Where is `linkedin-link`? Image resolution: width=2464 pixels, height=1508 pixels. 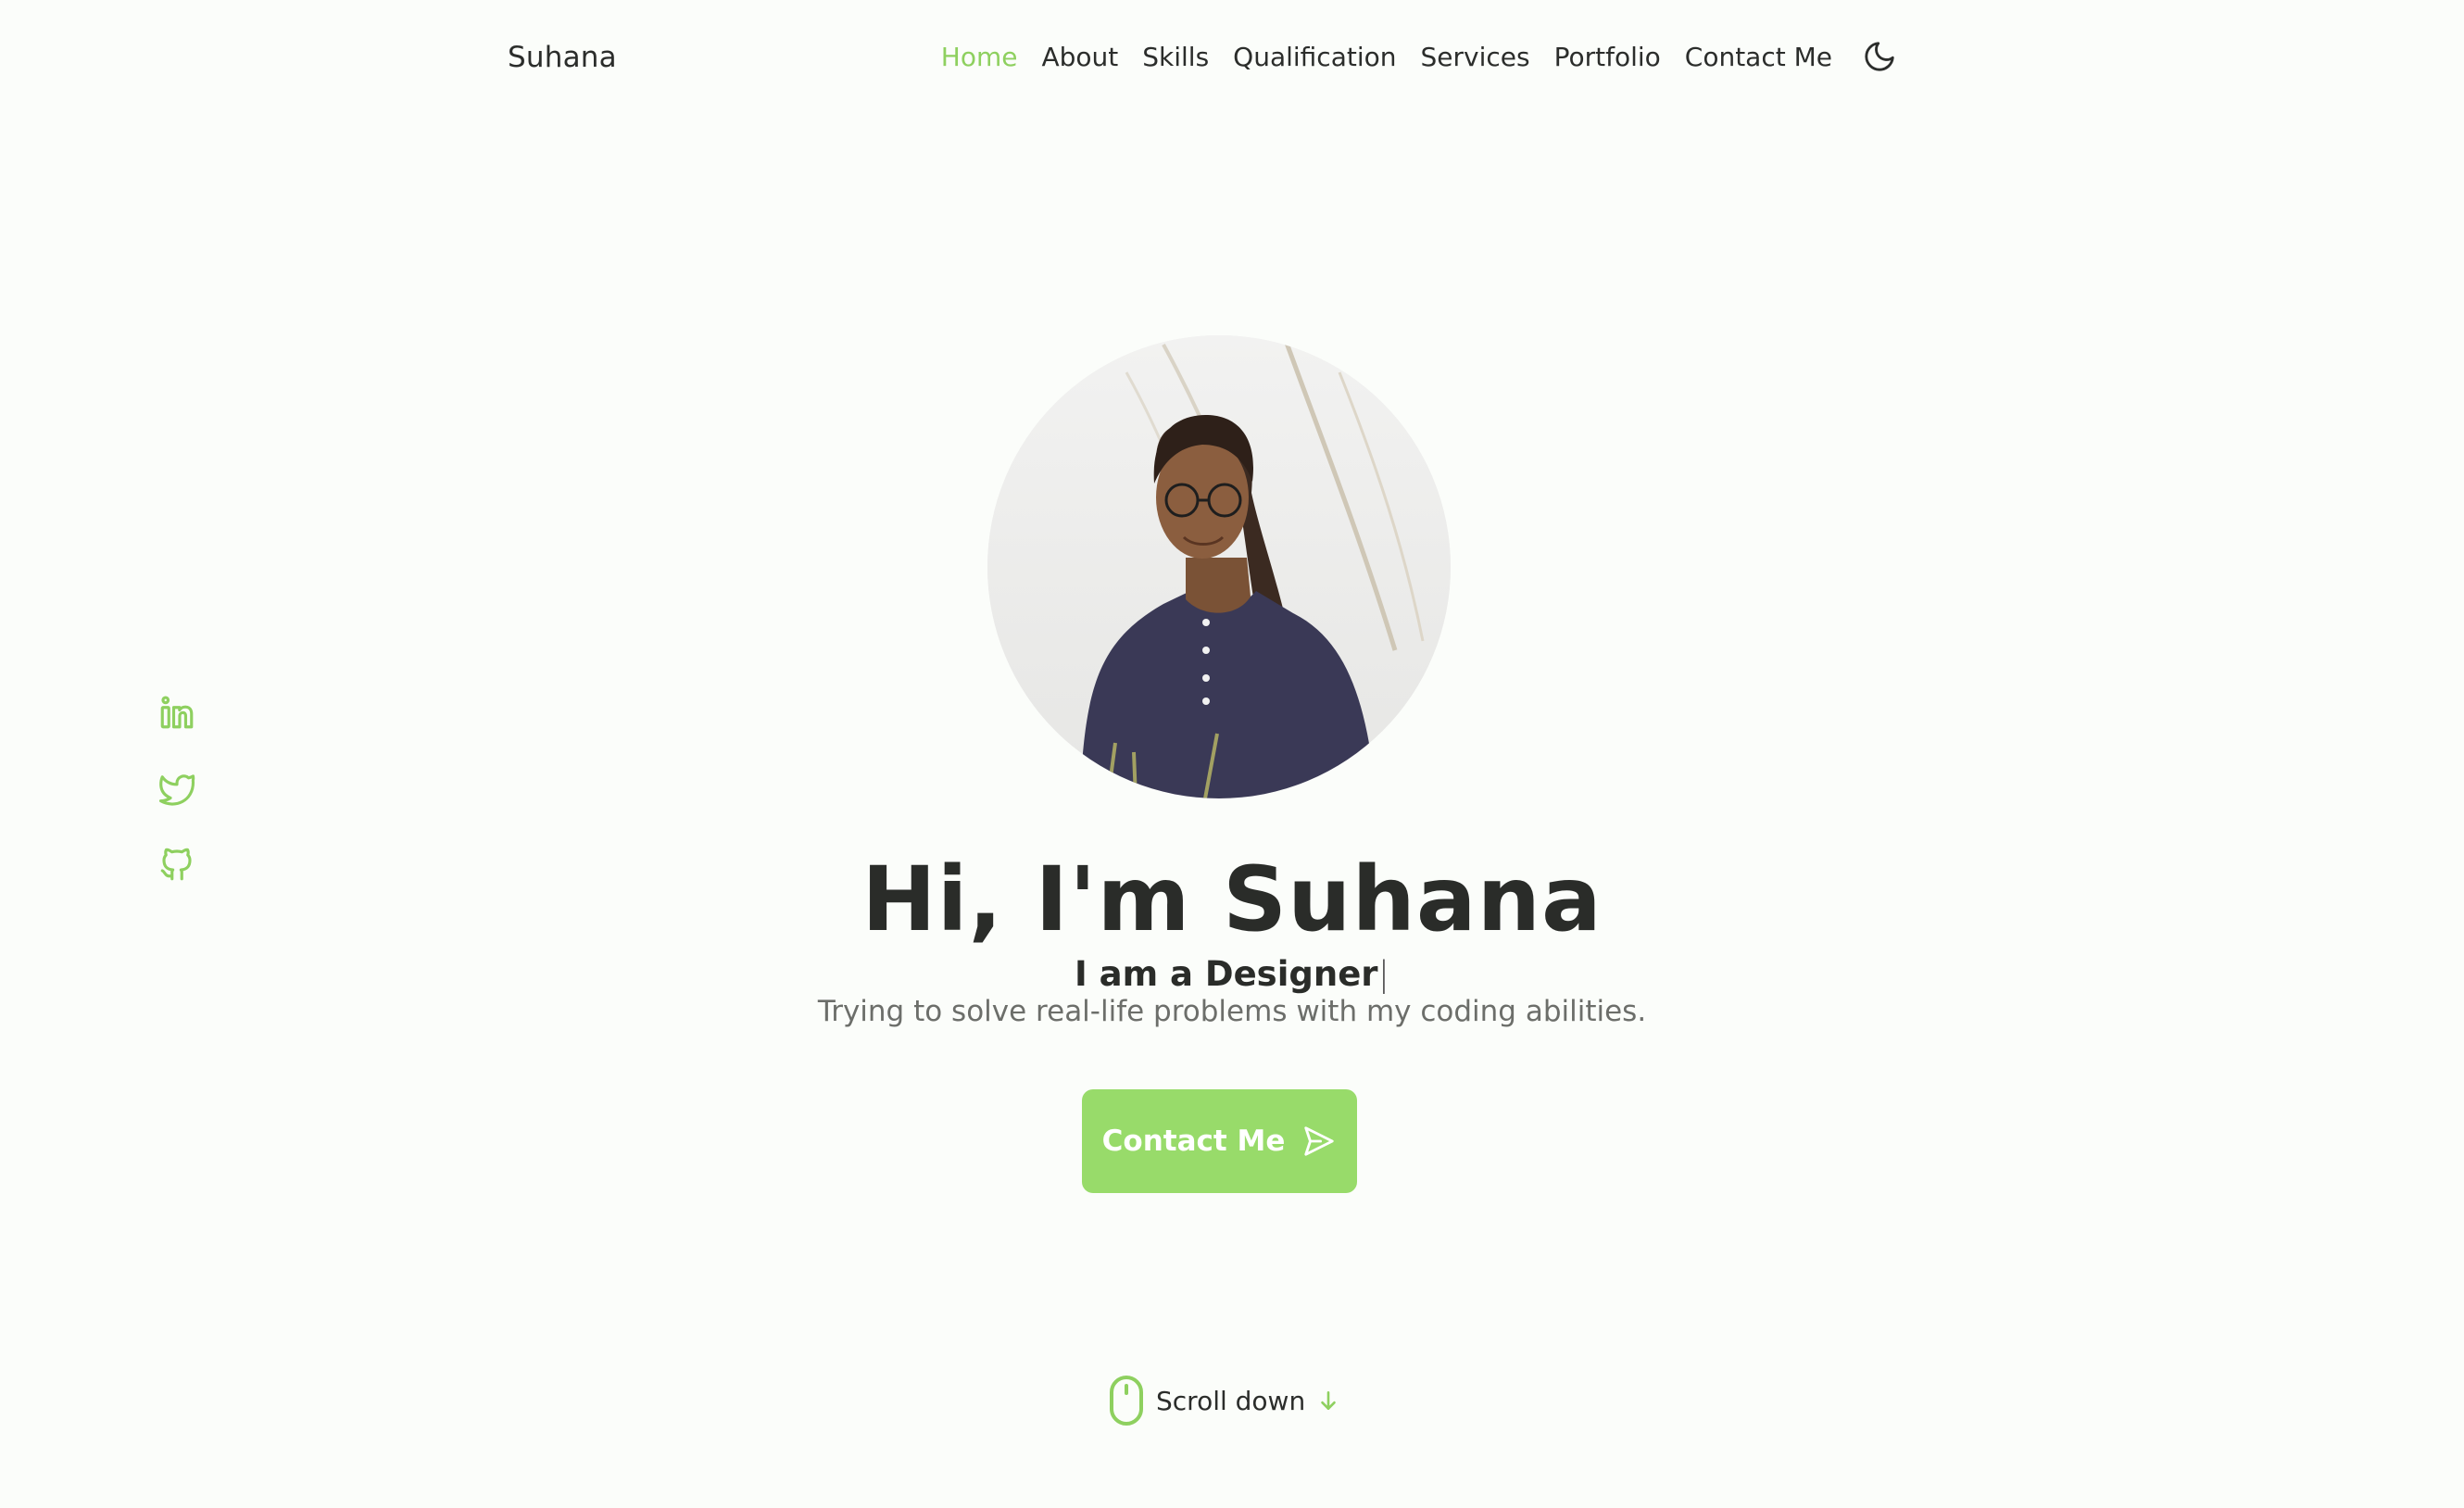
linkedin-link is located at coordinates (177, 712).